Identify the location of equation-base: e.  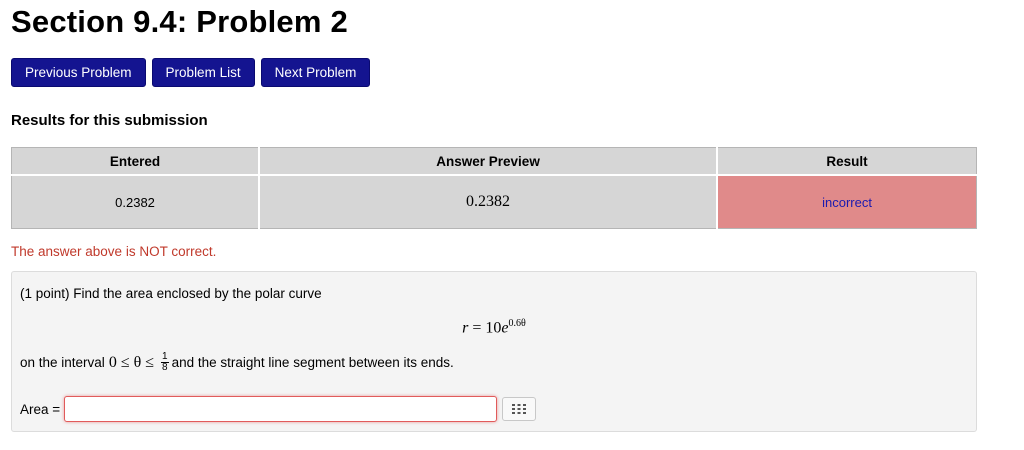
(505, 328).